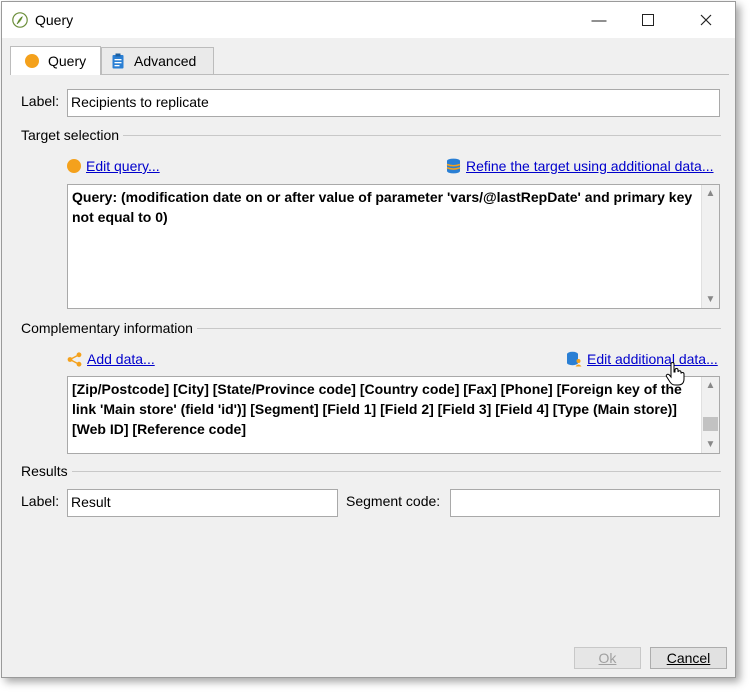  I want to click on cancel-button-label: Cancel, so click(688, 658).